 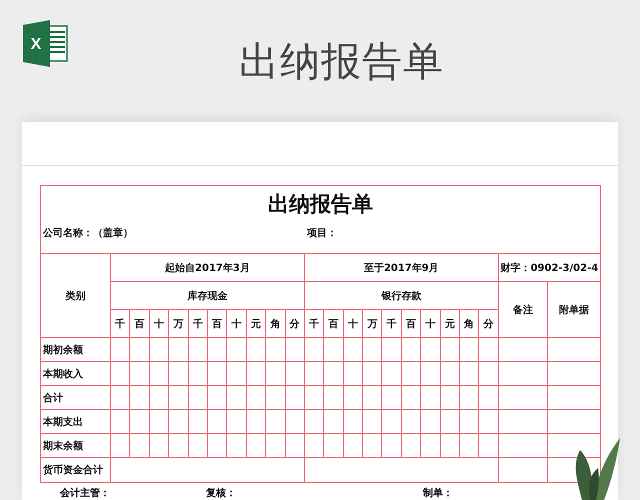 What do you see at coordinates (88, 233) in the screenshot?
I see `company-label: 公司名称：（盖章）` at bounding box center [88, 233].